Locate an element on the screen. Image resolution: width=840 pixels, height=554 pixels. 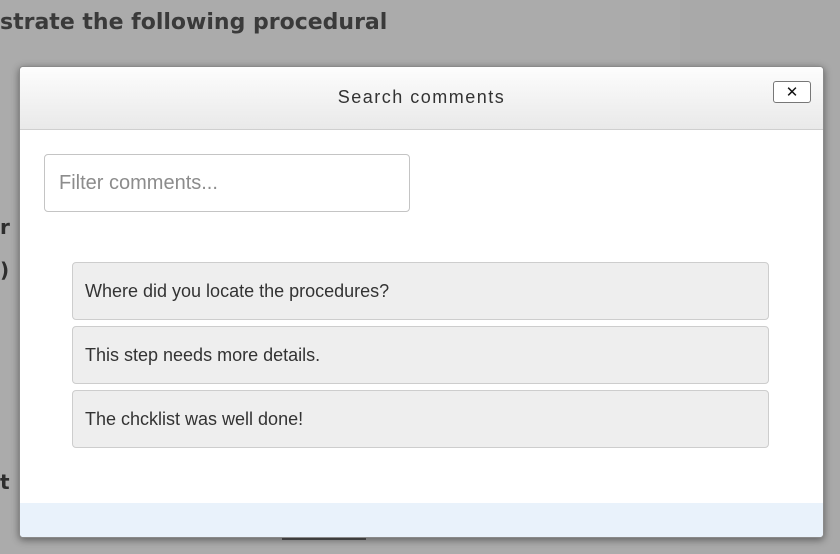
comment-item: Where did you locate the procedures? is located at coordinates (420, 291).